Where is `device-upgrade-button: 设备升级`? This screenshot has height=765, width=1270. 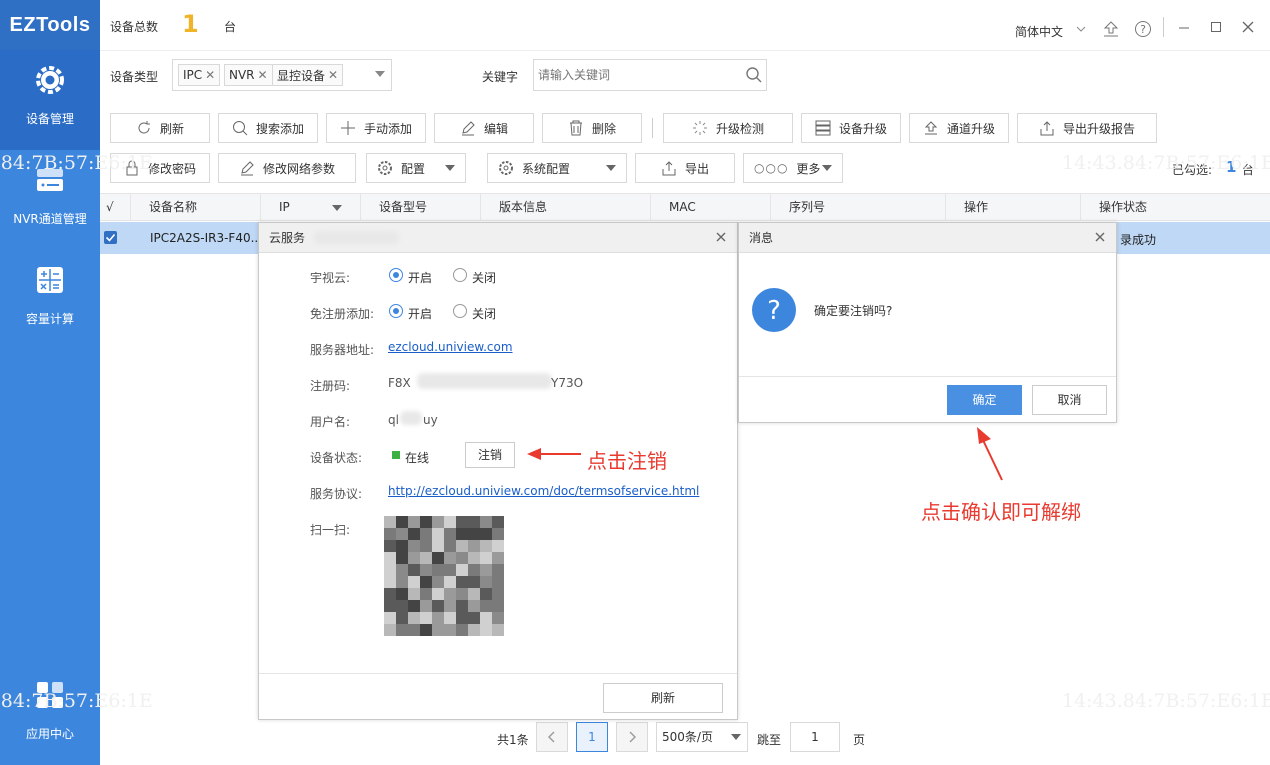
device-upgrade-button: 设备升级 is located at coordinates (851, 128).